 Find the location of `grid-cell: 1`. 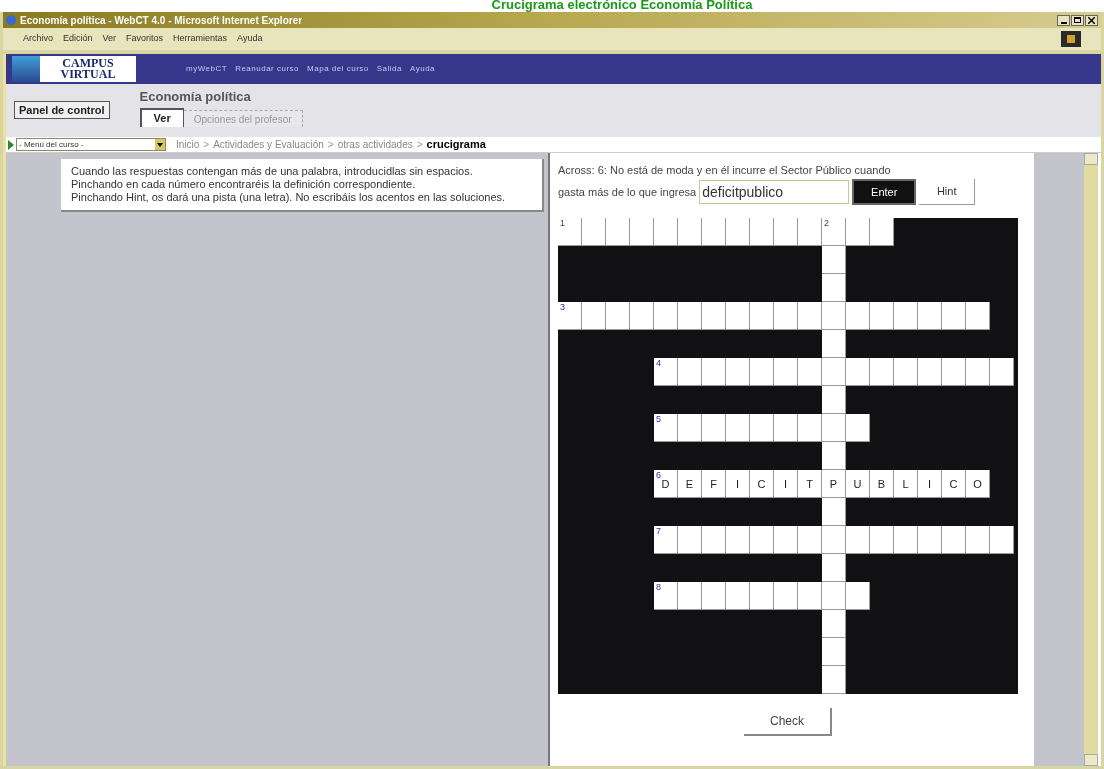

grid-cell: 1 is located at coordinates (570, 232).